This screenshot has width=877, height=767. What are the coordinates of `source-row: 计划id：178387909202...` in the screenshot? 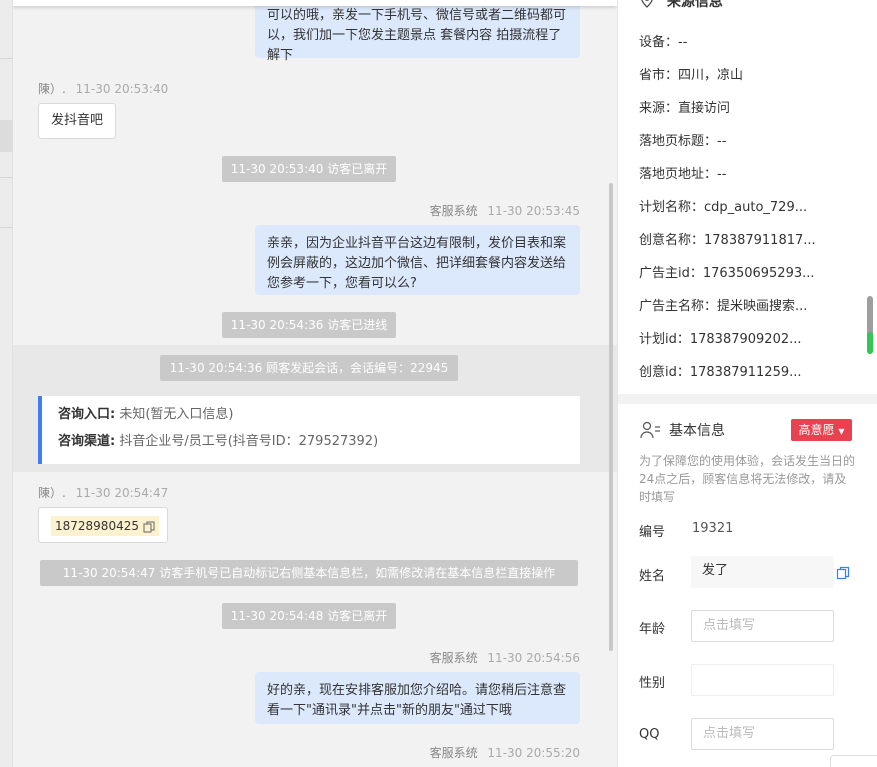 It's located at (720, 339).